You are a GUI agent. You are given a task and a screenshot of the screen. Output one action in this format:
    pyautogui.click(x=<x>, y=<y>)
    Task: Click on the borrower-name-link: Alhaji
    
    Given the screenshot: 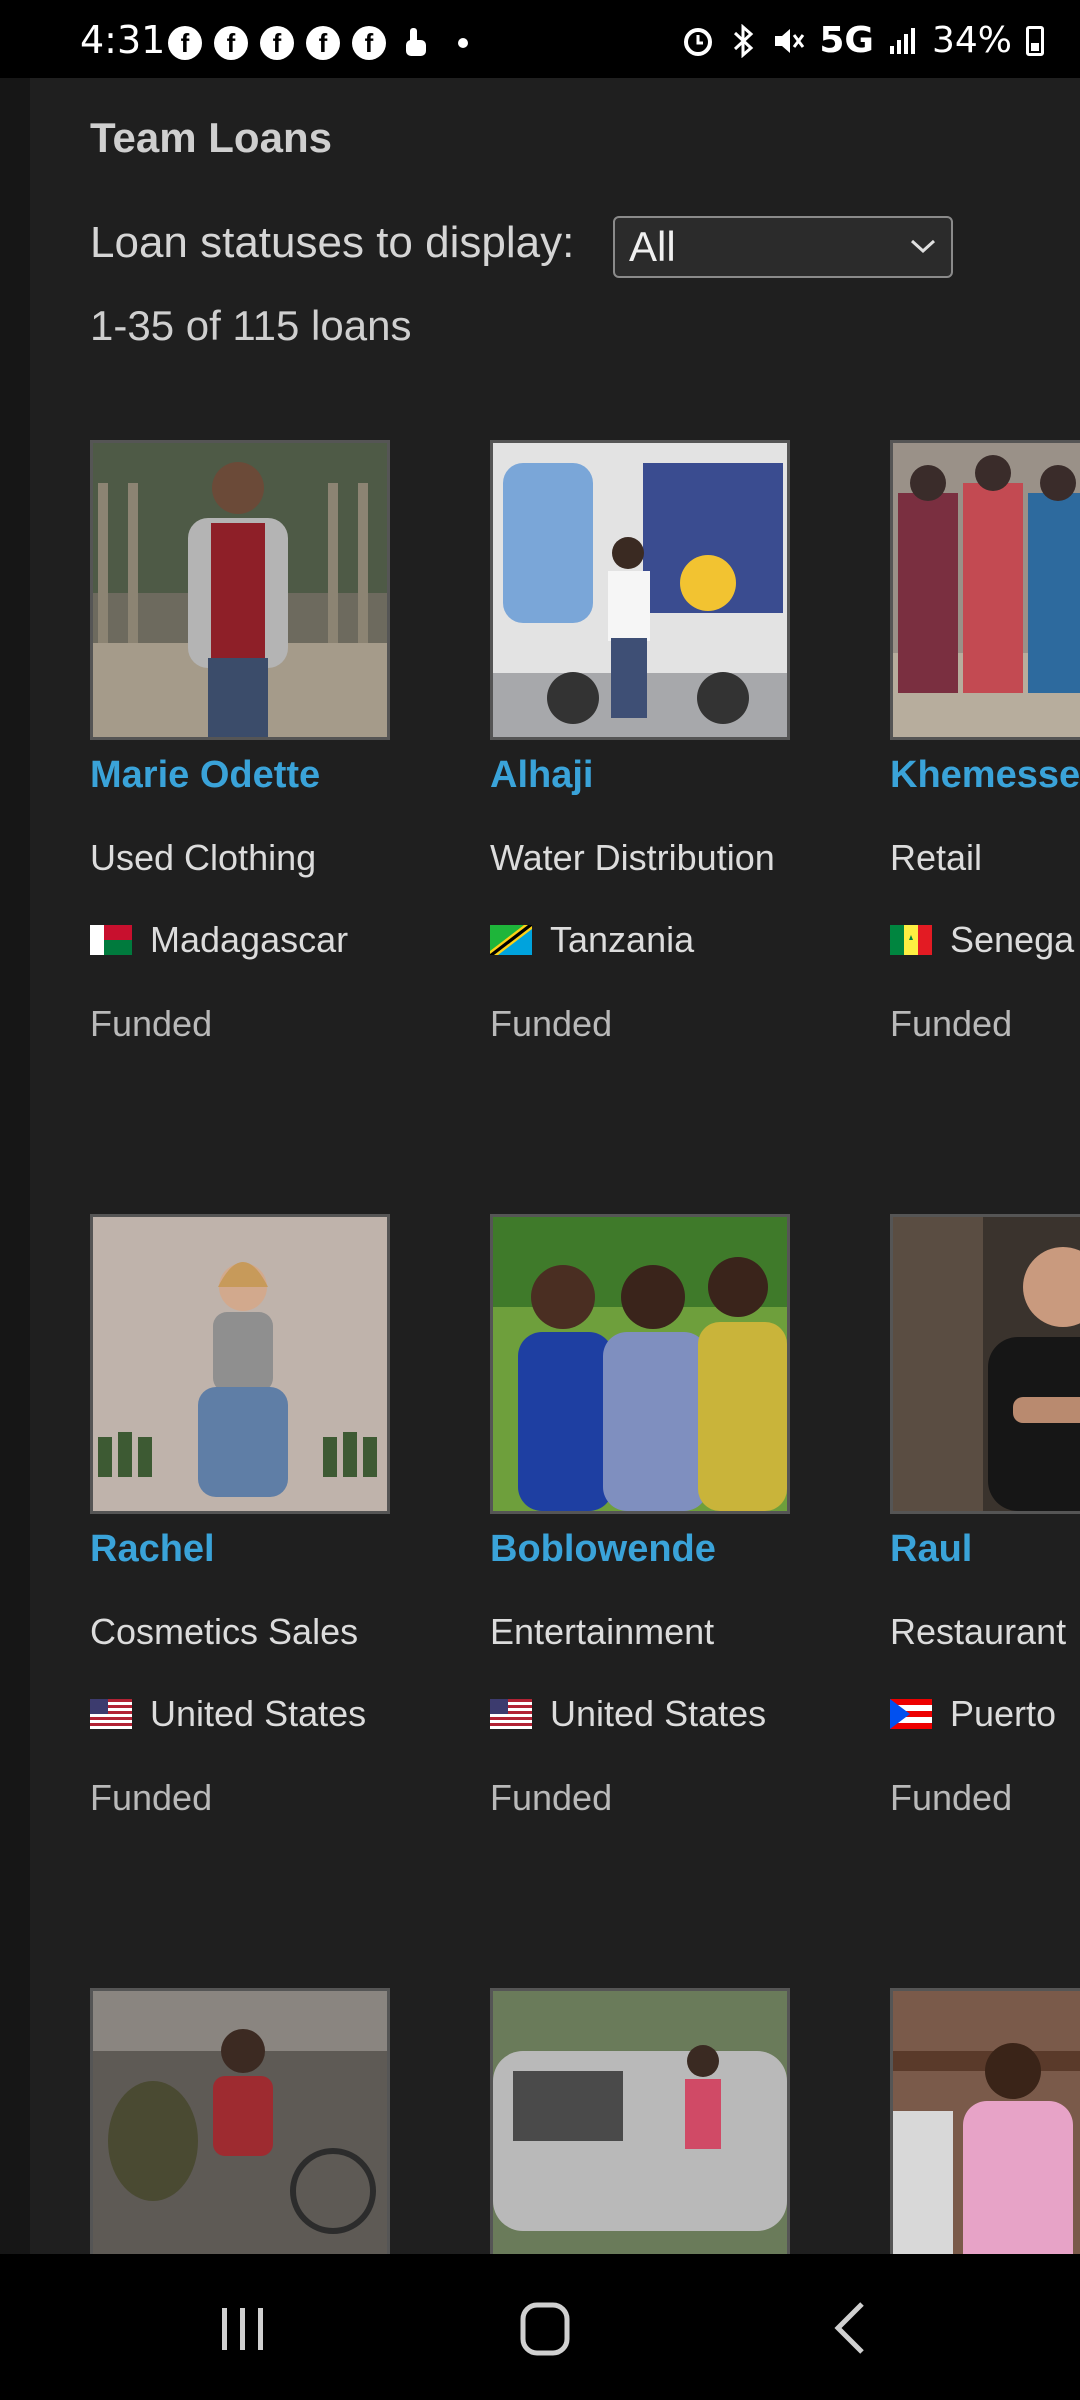 What is the action you would take?
    pyautogui.click(x=670, y=775)
    